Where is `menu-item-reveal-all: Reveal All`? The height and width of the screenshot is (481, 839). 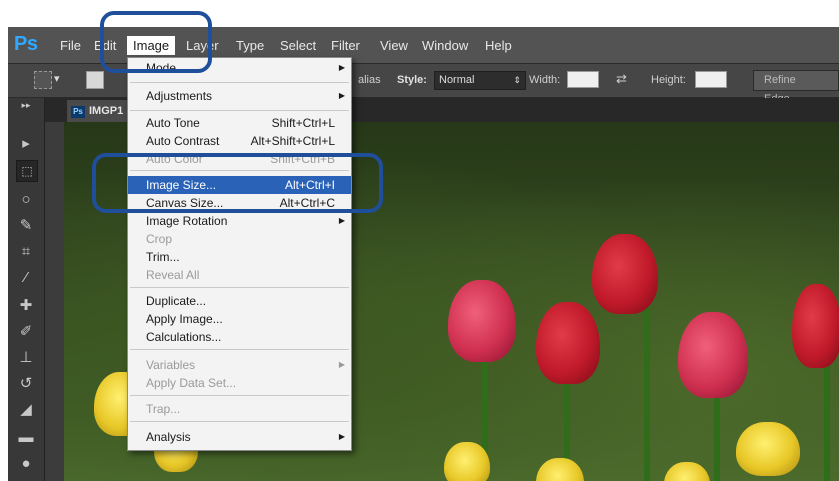
menu-item-reveal-all: Reveal All is located at coordinates (239, 275).